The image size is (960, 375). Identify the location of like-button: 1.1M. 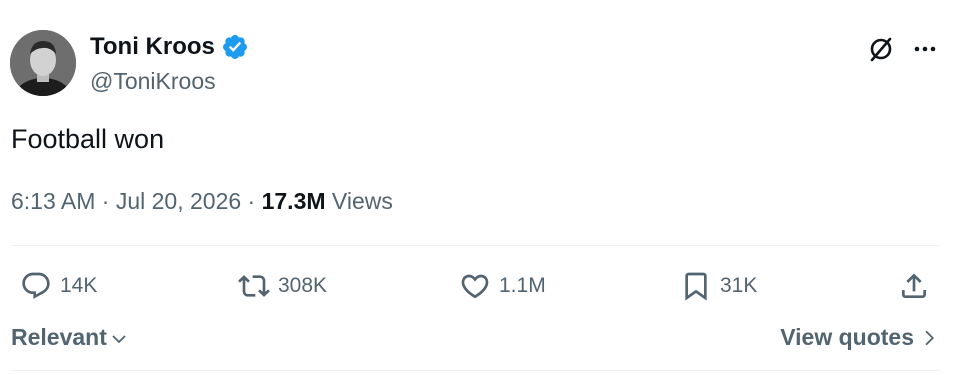
(502, 286).